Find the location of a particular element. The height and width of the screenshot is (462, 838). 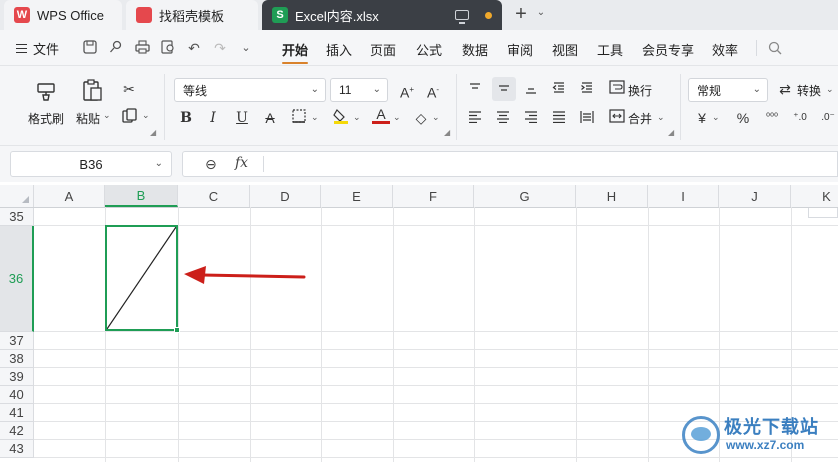

convert-icon: ⇄ is located at coordinates (785, 89).